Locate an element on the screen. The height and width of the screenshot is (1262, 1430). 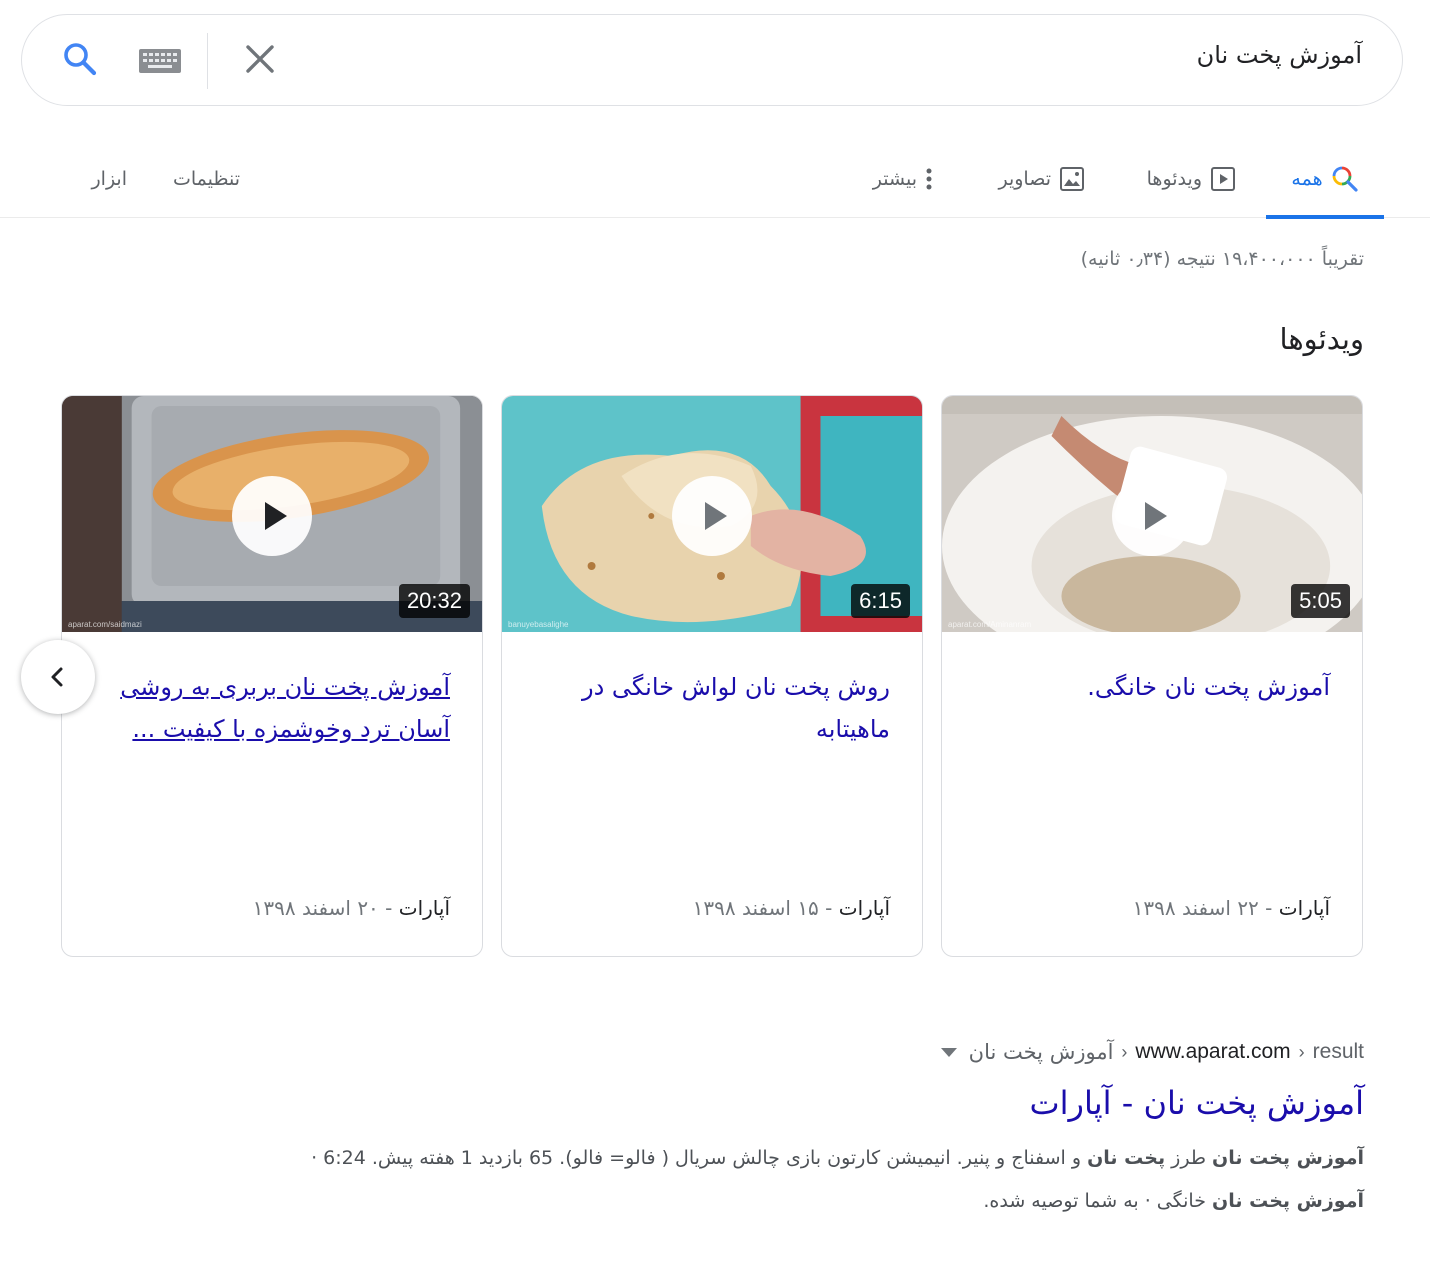
breadcrumb-segment: آموزش پخت نان is located at coordinates (1041, 1052).